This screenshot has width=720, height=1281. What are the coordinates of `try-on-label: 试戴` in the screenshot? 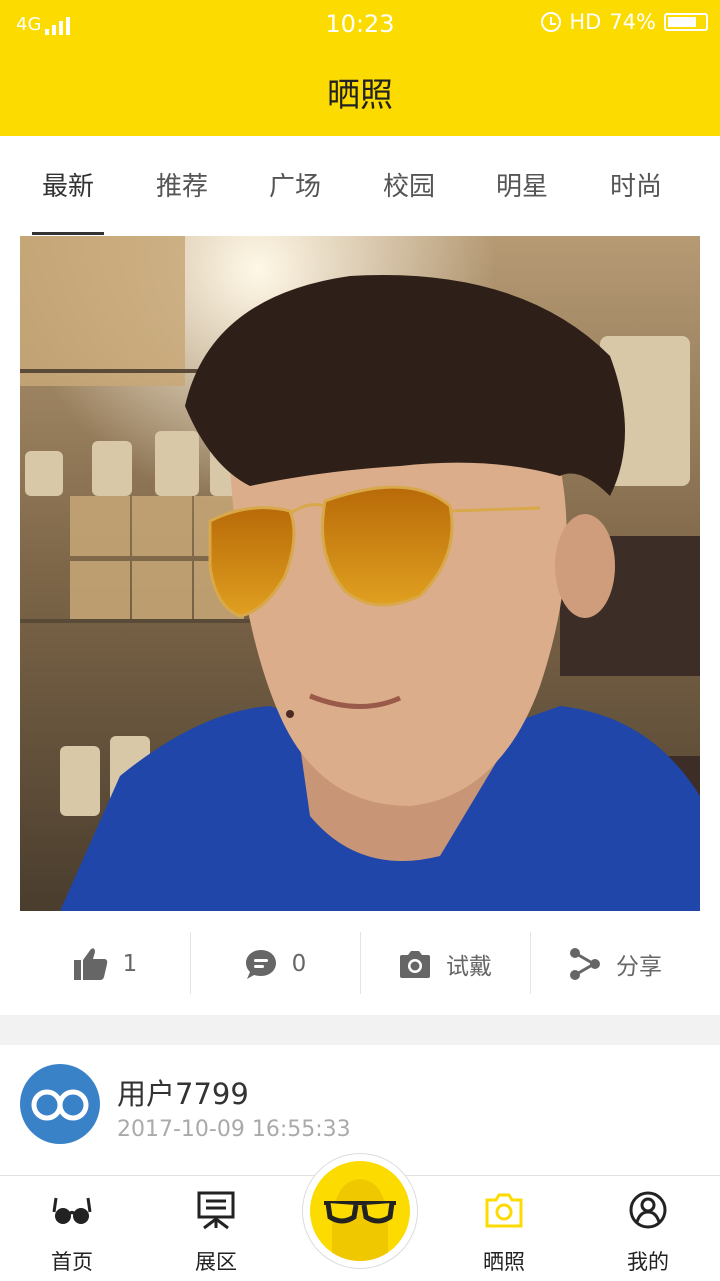 It's located at (469, 967).